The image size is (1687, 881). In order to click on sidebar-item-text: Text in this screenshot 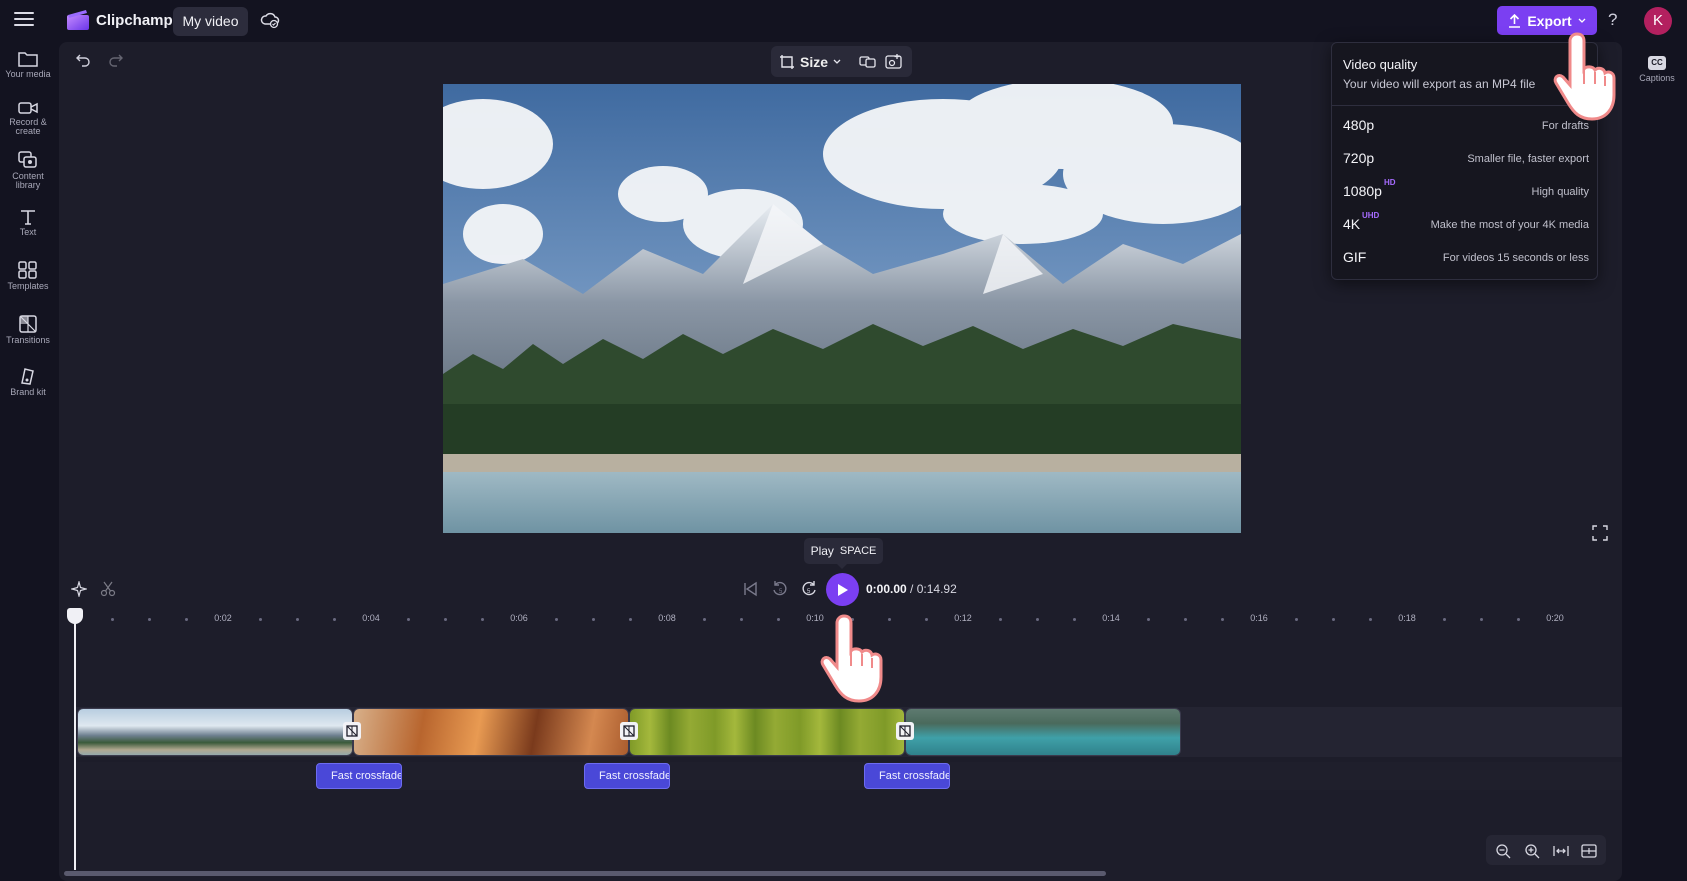, I will do `click(28, 222)`.